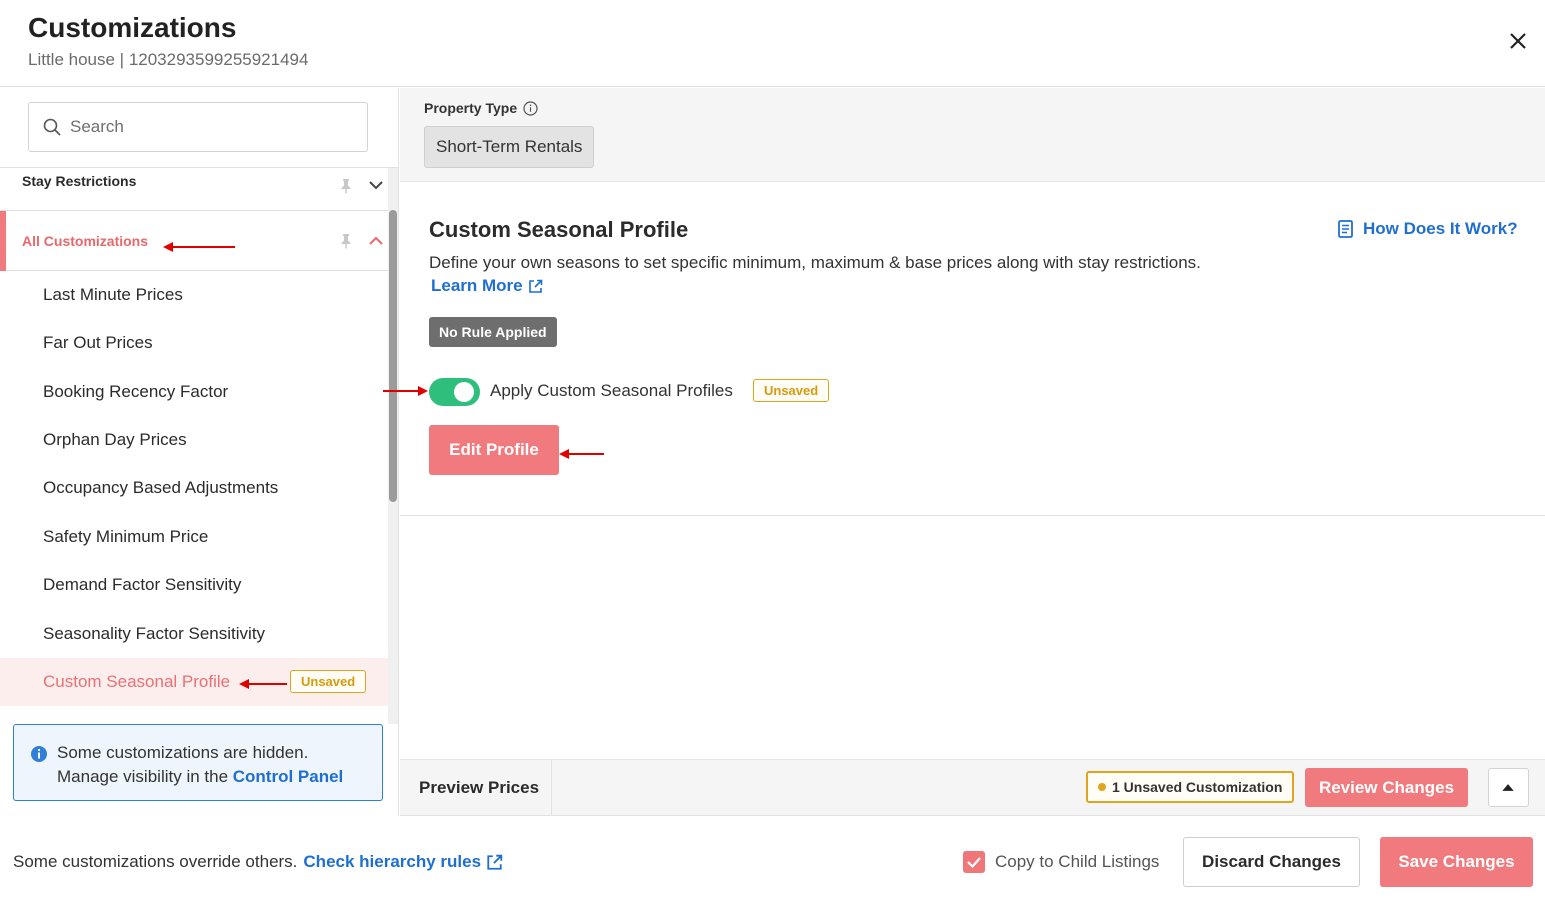 Image resolution: width=1545 pixels, height=901 pixels. What do you see at coordinates (471, 108) in the screenshot?
I see `property-type-label-text: Property Type` at bounding box center [471, 108].